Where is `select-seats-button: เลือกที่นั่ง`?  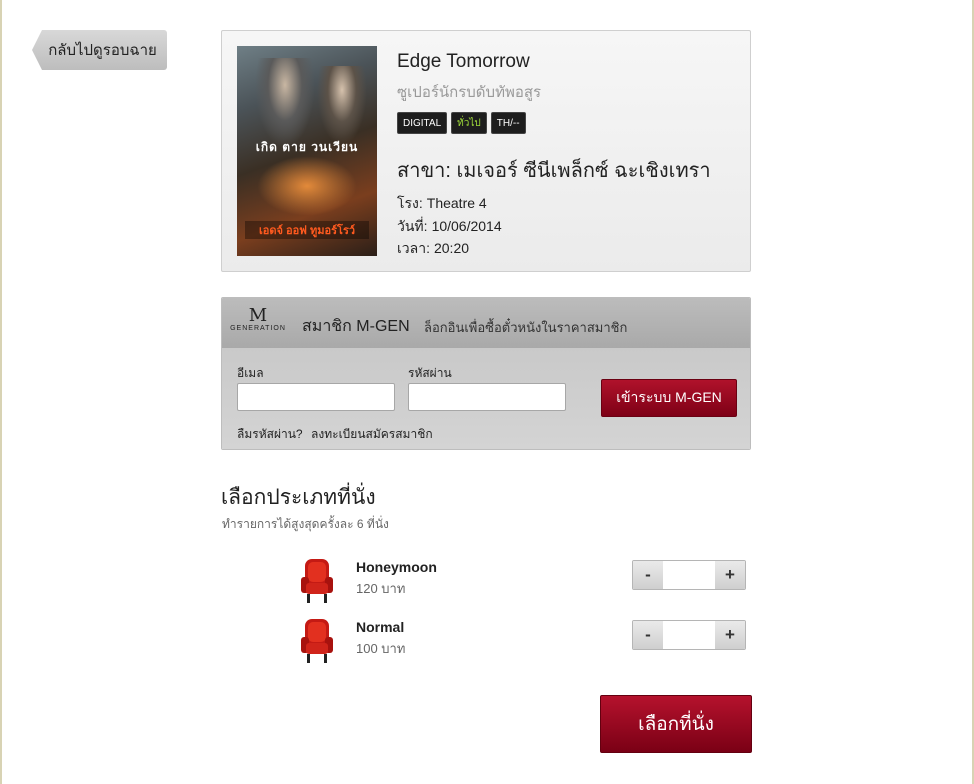 select-seats-button: เลือกที่นั่ง is located at coordinates (676, 724).